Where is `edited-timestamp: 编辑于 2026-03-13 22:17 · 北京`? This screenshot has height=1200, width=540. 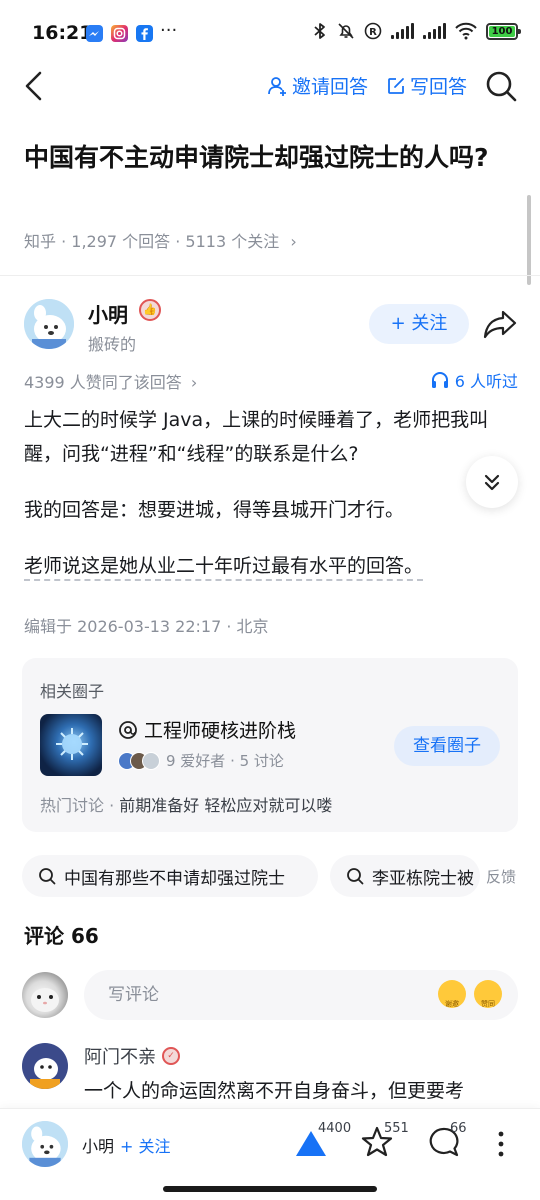 edited-timestamp: 编辑于 2026-03-13 22:17 · 北京 is located at coordinates (146, 626).